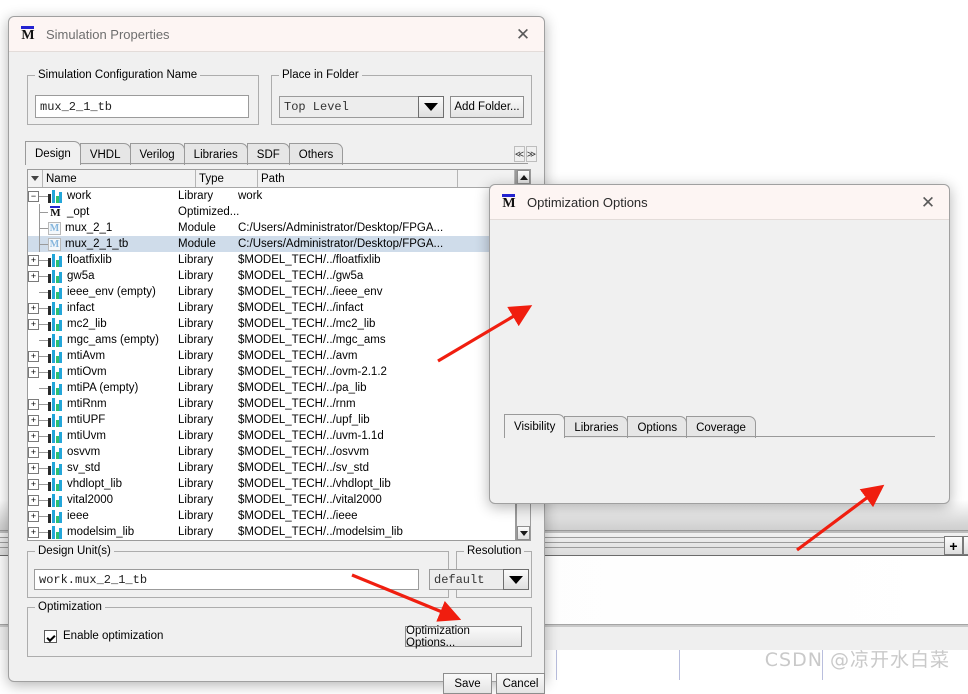 The width and height of the screenshot is (968, 694). I want to click on tree-row-name-cell: + mtiRnm, so click(103, 404).